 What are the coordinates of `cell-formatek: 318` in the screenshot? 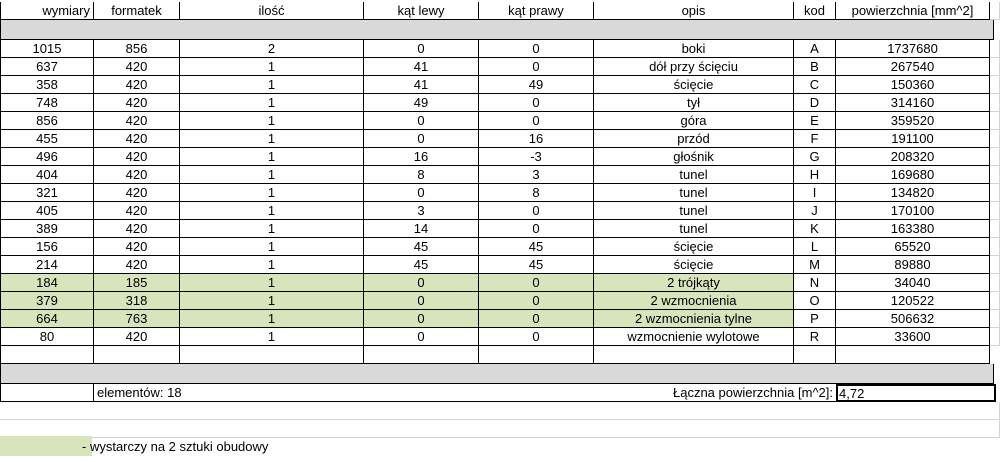 It's located at (137, 301).